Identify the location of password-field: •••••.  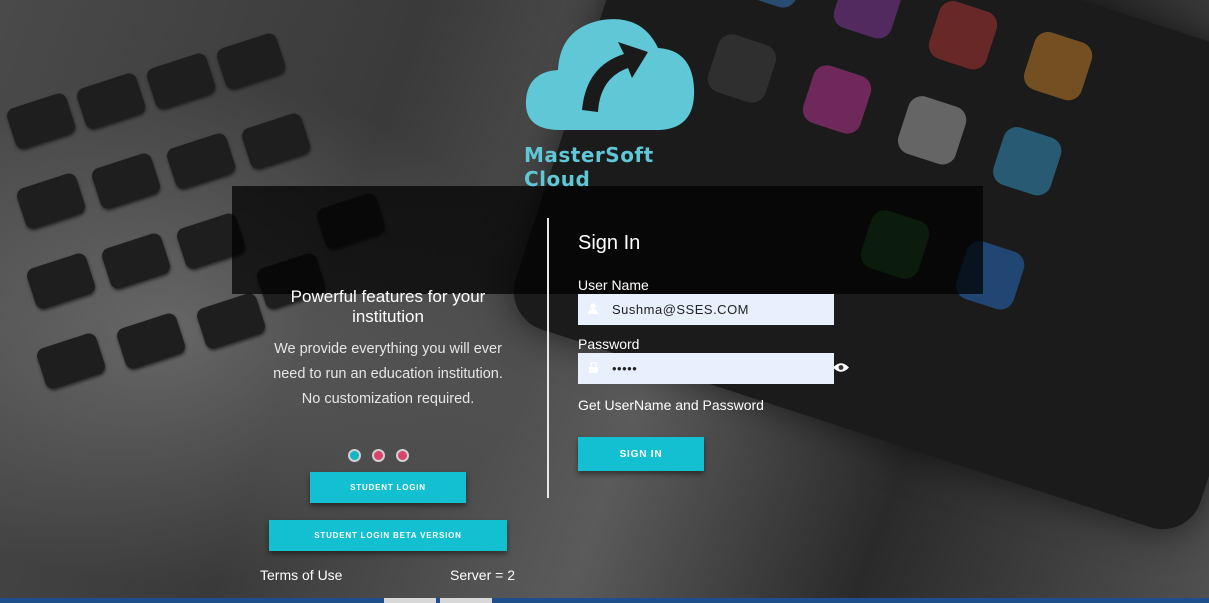
(706, 368).